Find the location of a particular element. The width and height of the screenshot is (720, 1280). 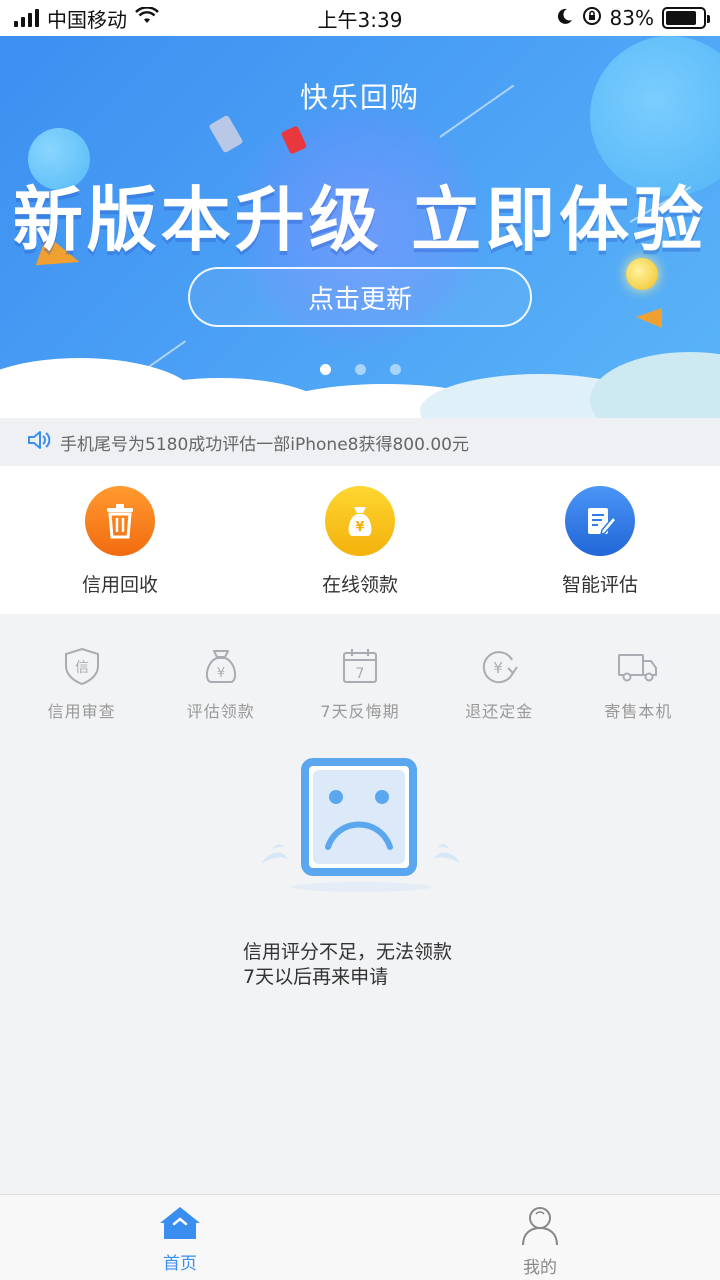

status-left: 中国移动 is located at coordinates (86, 18).